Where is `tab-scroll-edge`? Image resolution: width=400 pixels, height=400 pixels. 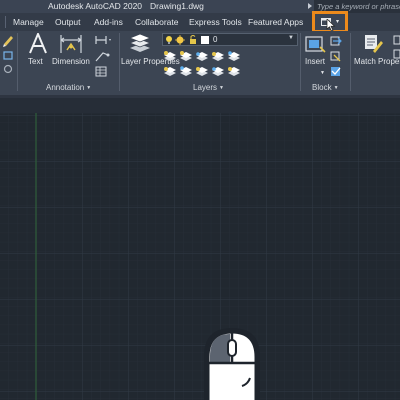 tab-scroll-edge is located at coordinates (3, 22).